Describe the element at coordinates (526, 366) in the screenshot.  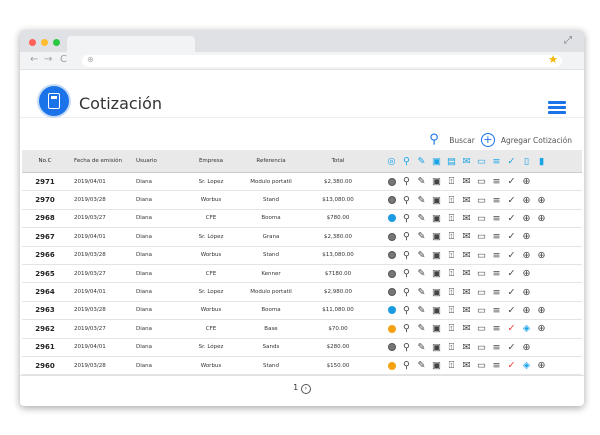
I see `cube-icon: ◈` at that location.